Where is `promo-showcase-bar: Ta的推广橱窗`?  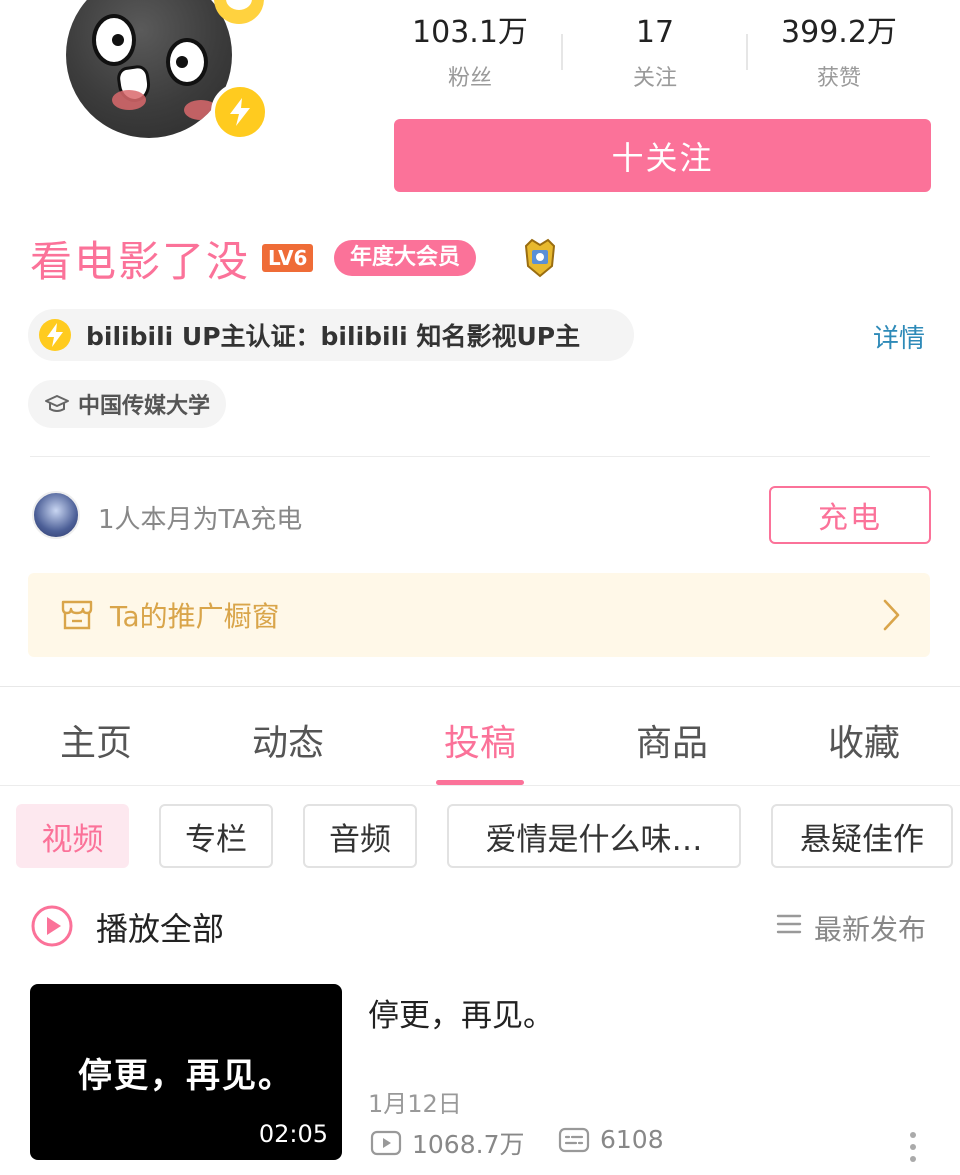
promo-showcase-bar: Ta的推广橱窗 is located at coordinates (479, 615).